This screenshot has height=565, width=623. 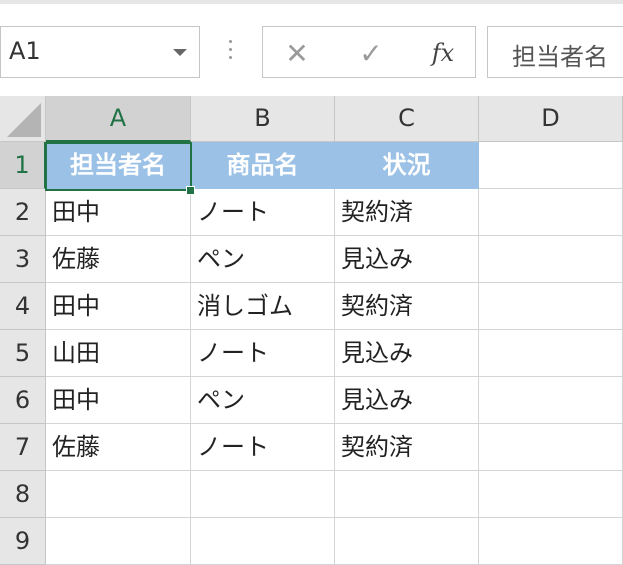 I want to click on select-all-icon, so click(x=24, y=120).